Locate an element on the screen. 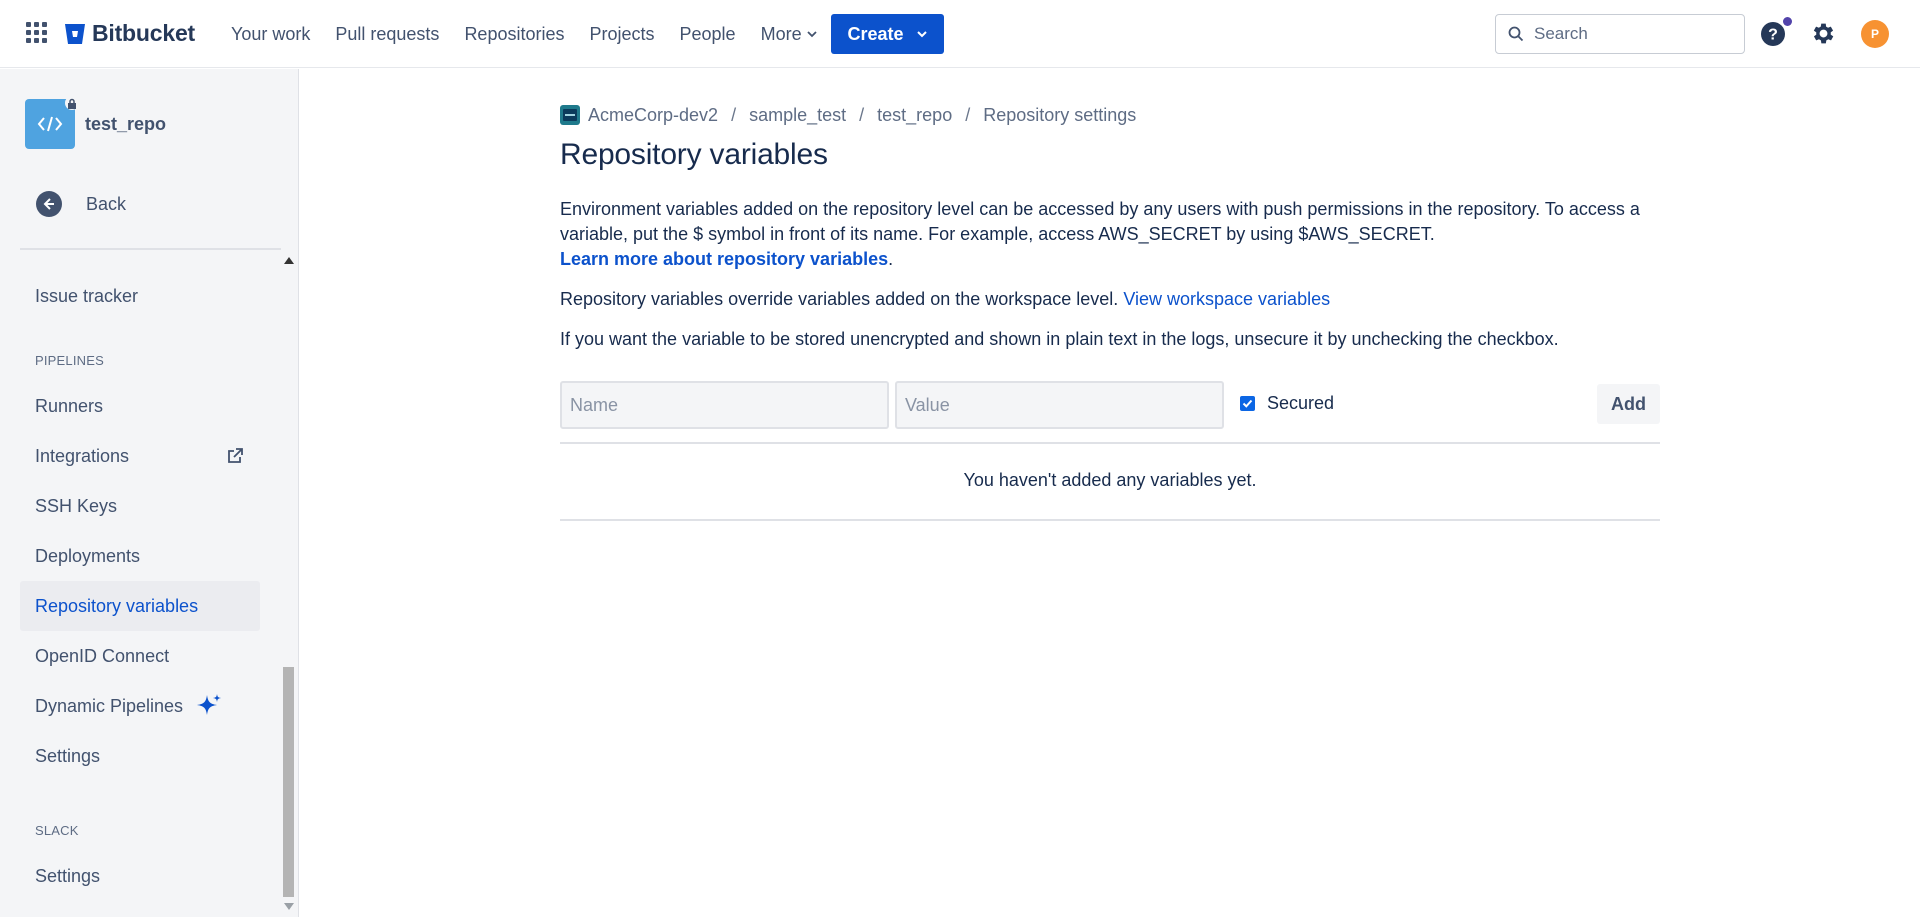 The height and width of the screenshot is (917, 1920). notification-dot is located at coordinates (1787, 21).